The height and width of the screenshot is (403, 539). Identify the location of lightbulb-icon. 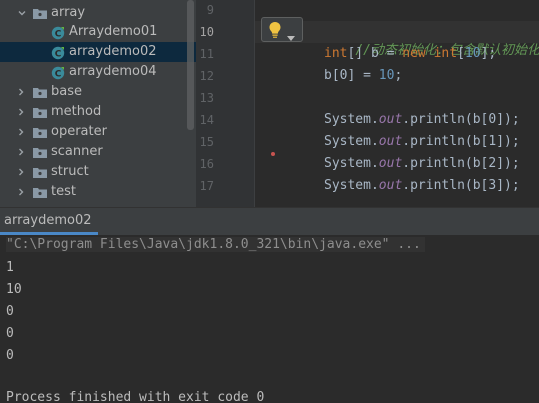
(275, 30).